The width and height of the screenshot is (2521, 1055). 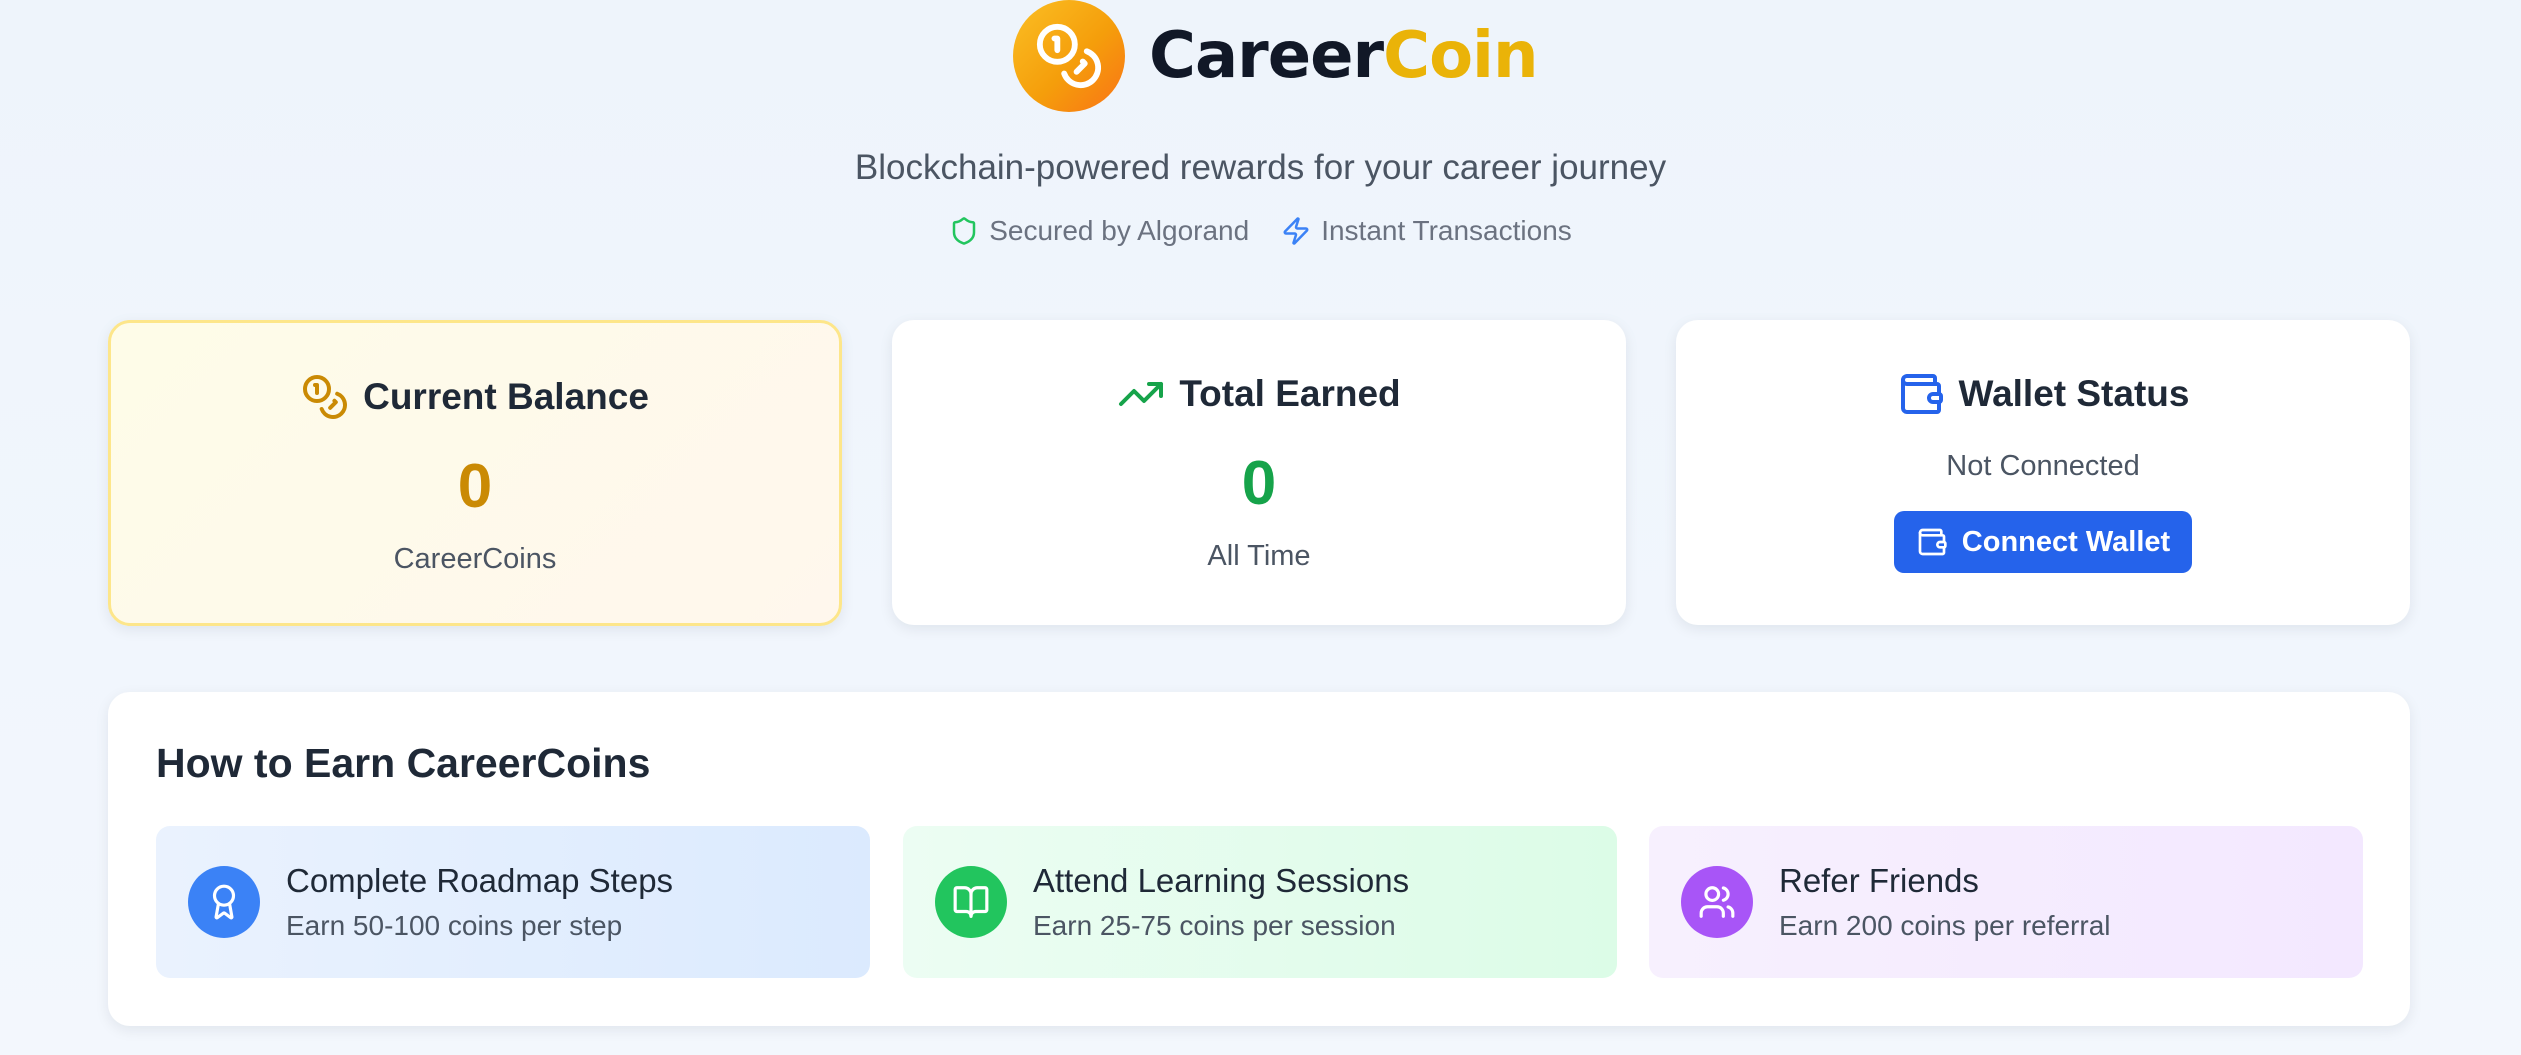 What do you see at coordinates (1879, 880) in the screenshot?
I see `earn-item-title: Refer Friends` at bounding box center [1879, 880].